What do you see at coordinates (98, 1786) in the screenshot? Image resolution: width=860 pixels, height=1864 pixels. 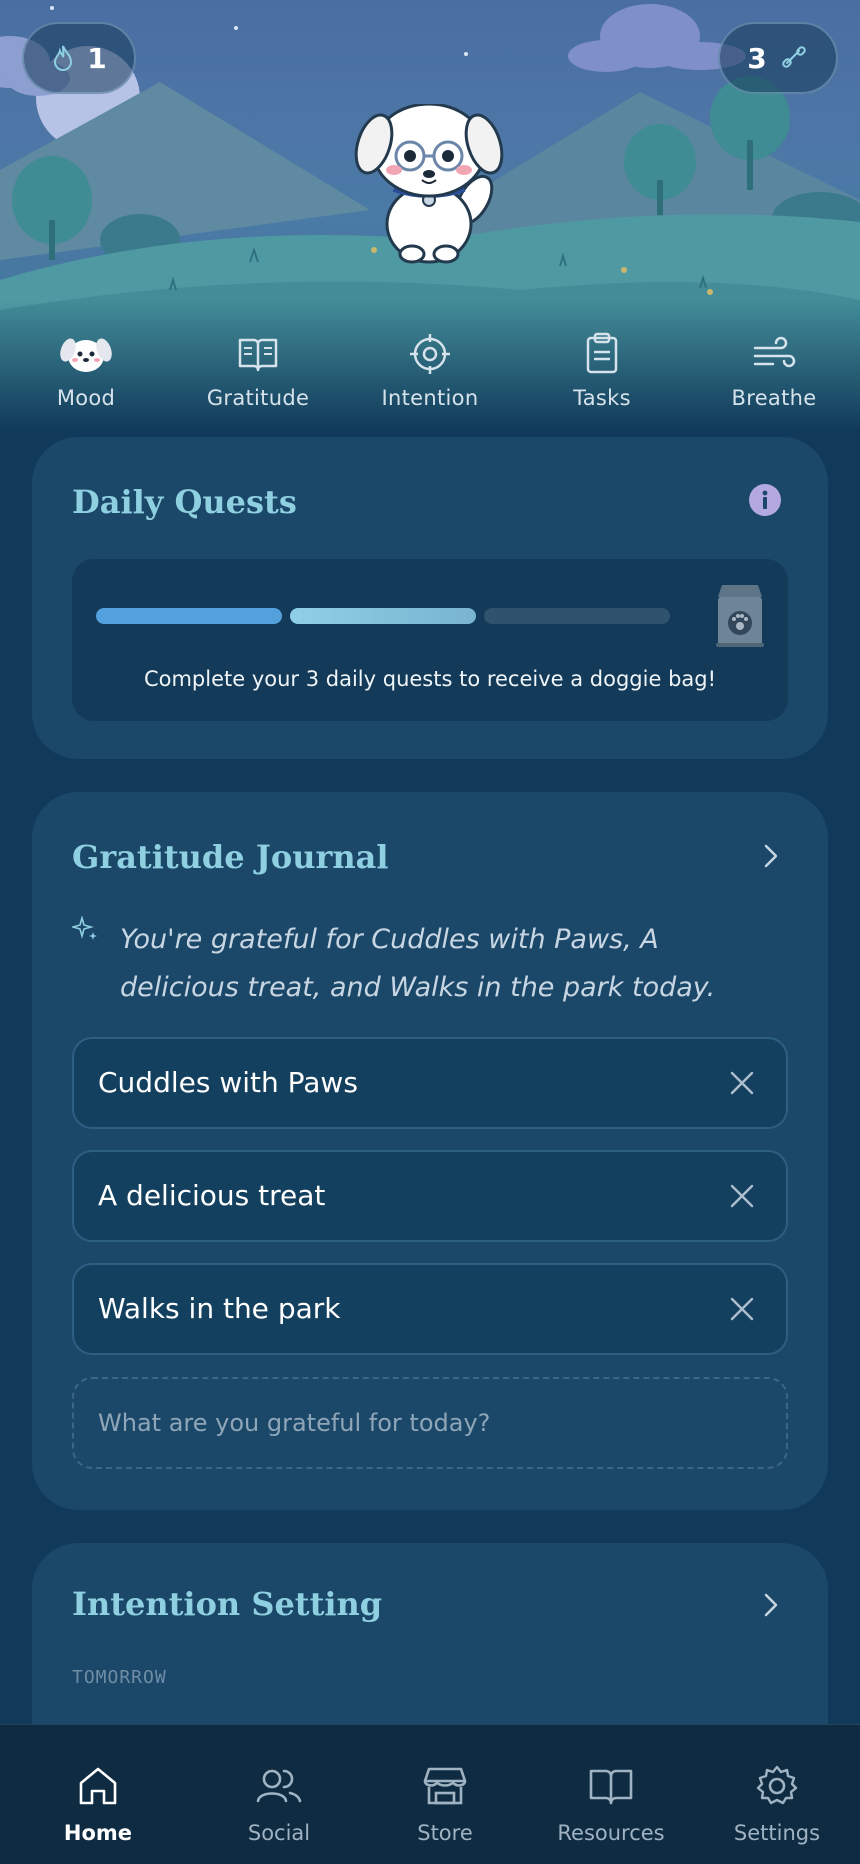 I see `home-icon` at bounding box center [98, 1786].